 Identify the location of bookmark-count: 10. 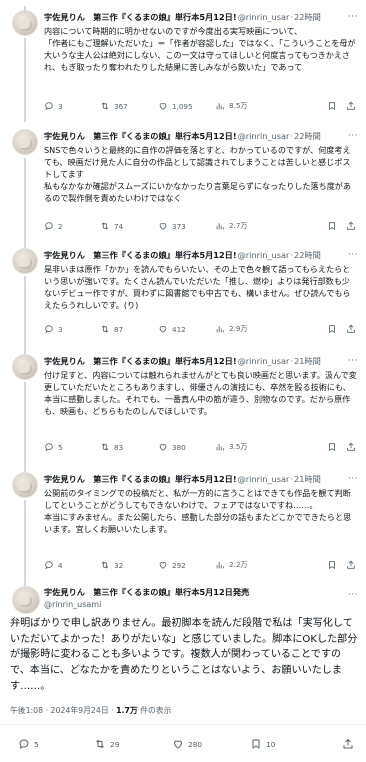
(271, 744).